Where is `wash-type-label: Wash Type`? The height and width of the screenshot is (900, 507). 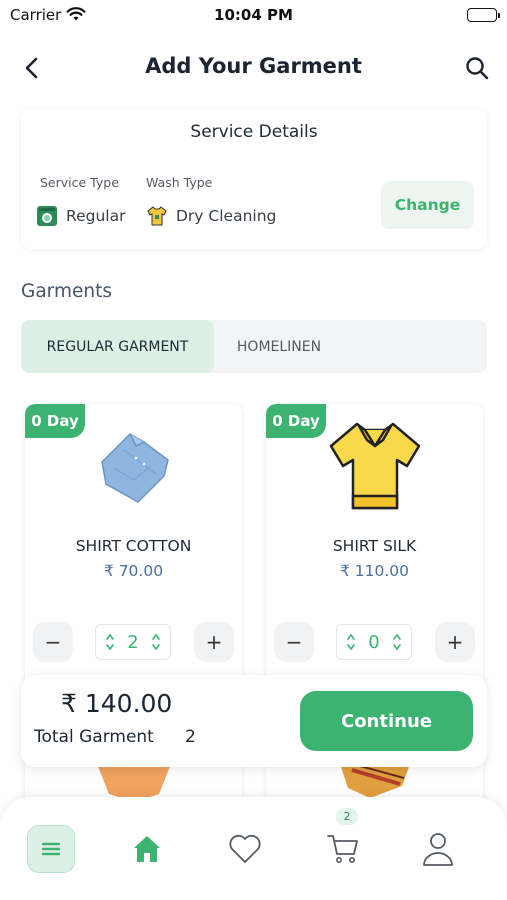 wash-type-label: Wash Type is located at coordinates (179, 182).